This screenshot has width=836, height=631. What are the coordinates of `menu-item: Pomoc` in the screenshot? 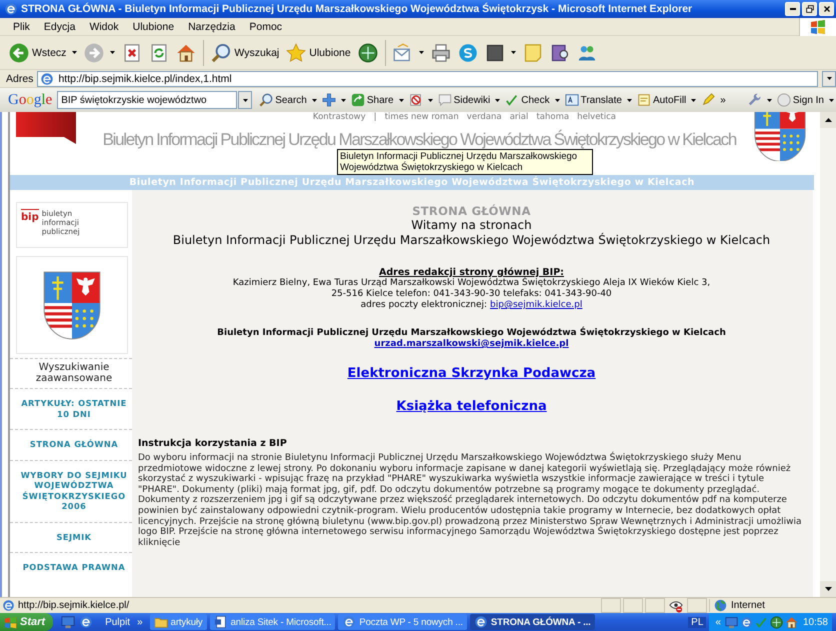 It's located at (266, 26).